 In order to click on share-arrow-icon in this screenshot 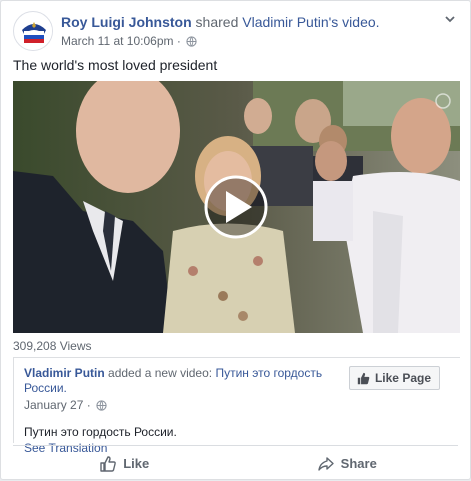, I will do `click(325, 463)`.